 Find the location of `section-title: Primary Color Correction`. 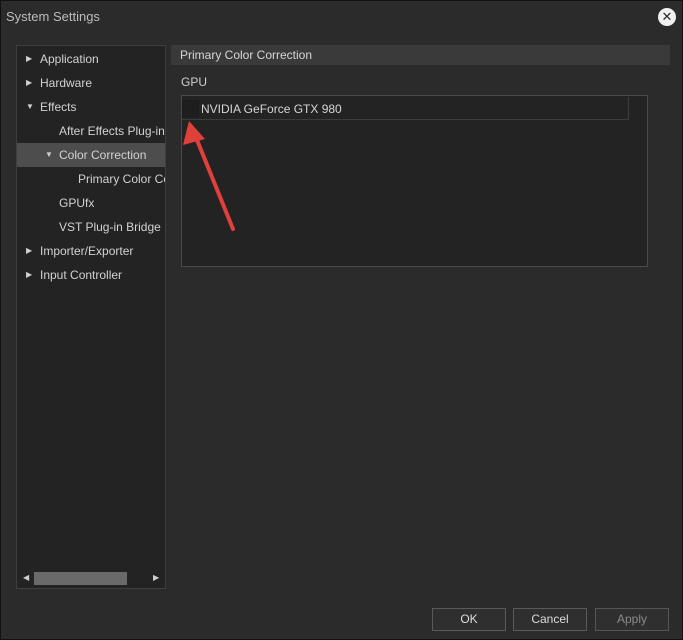

section-title: Primary Color Correction is located at coordinates (246, 55).